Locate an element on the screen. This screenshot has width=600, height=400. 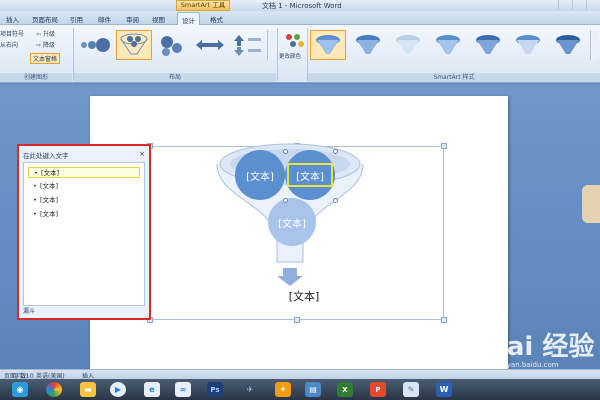
text-pane: 在此处键入文字 × ⊞ •[文本] •[文本] •[文本] •[文本] 漏斗 is located at coordinates (84, 232).